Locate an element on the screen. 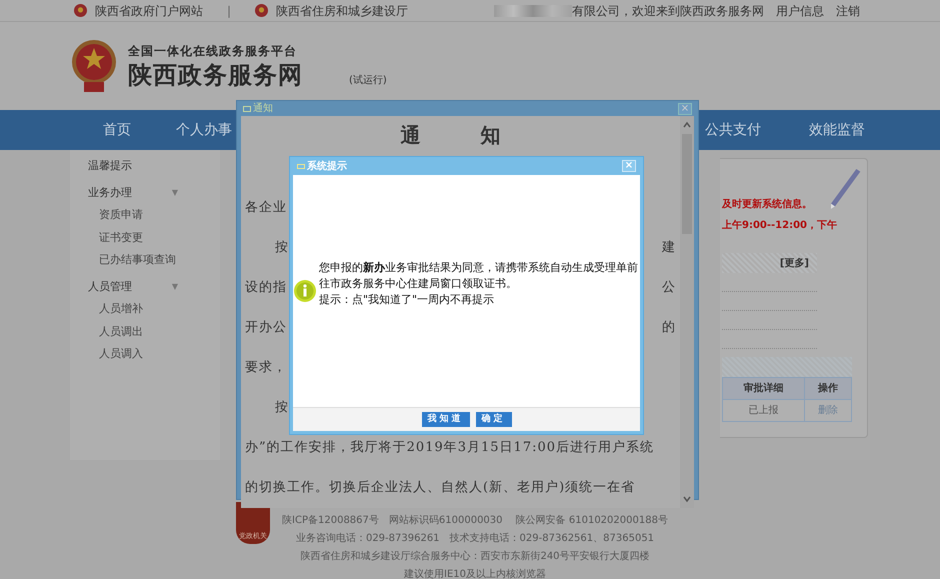  window-title: 通知 is located at coordinates (263, 109).